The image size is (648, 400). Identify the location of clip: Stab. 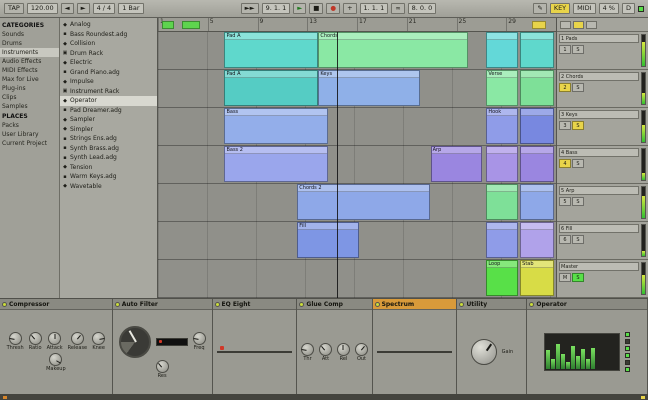
(537, 278).